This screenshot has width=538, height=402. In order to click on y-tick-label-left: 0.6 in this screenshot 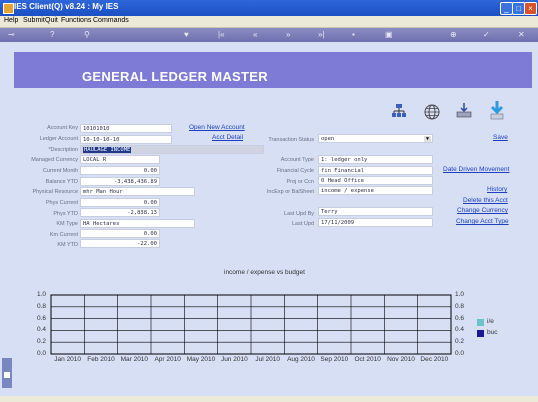, I will do `click(42, 318)`.